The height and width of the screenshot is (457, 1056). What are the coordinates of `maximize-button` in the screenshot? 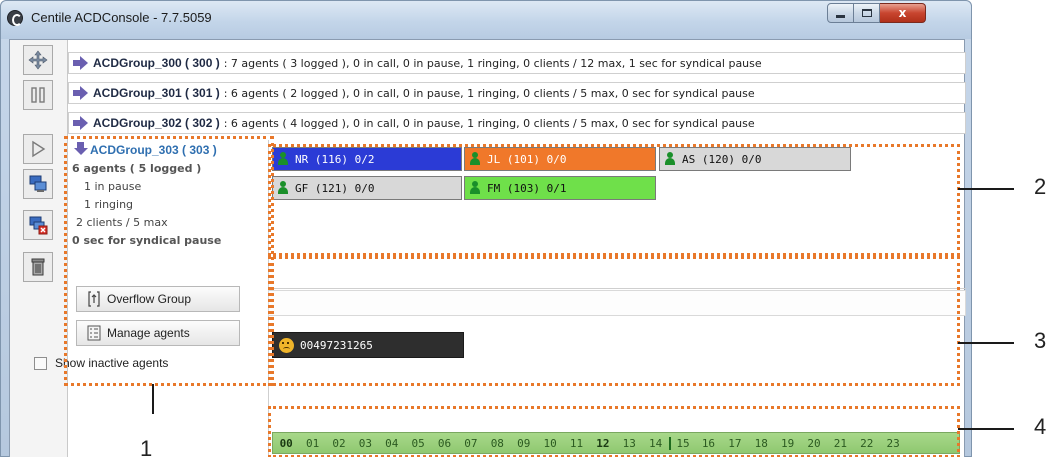 It's located at (867, 13).